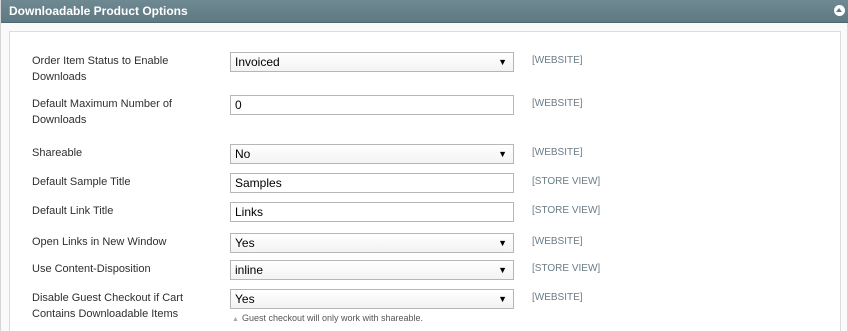  Describe the element at coordinates (57, 153) in the screenshot. I see `shareable-label: Shareable` at that location.